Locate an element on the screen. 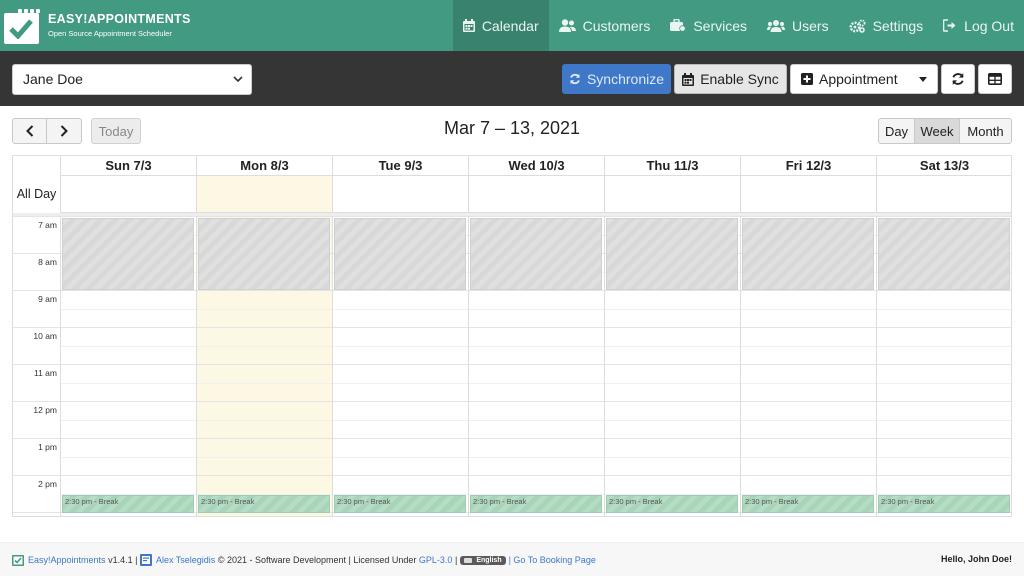 The width and height of the screenshot is (1024, 576). author-icon is located at coordinates (145, 560).